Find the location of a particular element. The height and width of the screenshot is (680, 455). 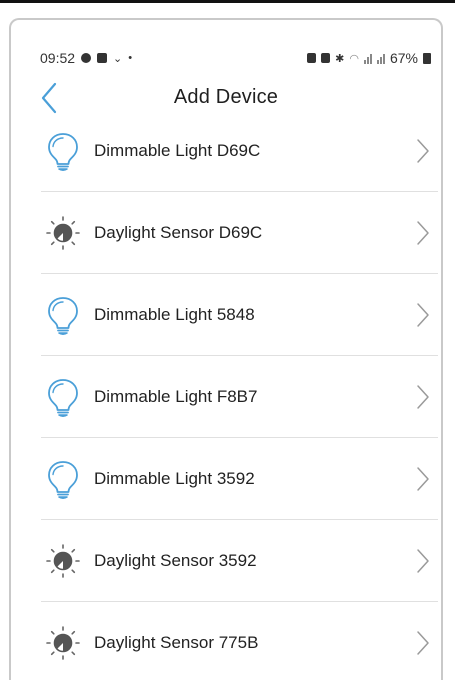

device-row: Daylight Sensor 775B is located at coordinates (239, 641).